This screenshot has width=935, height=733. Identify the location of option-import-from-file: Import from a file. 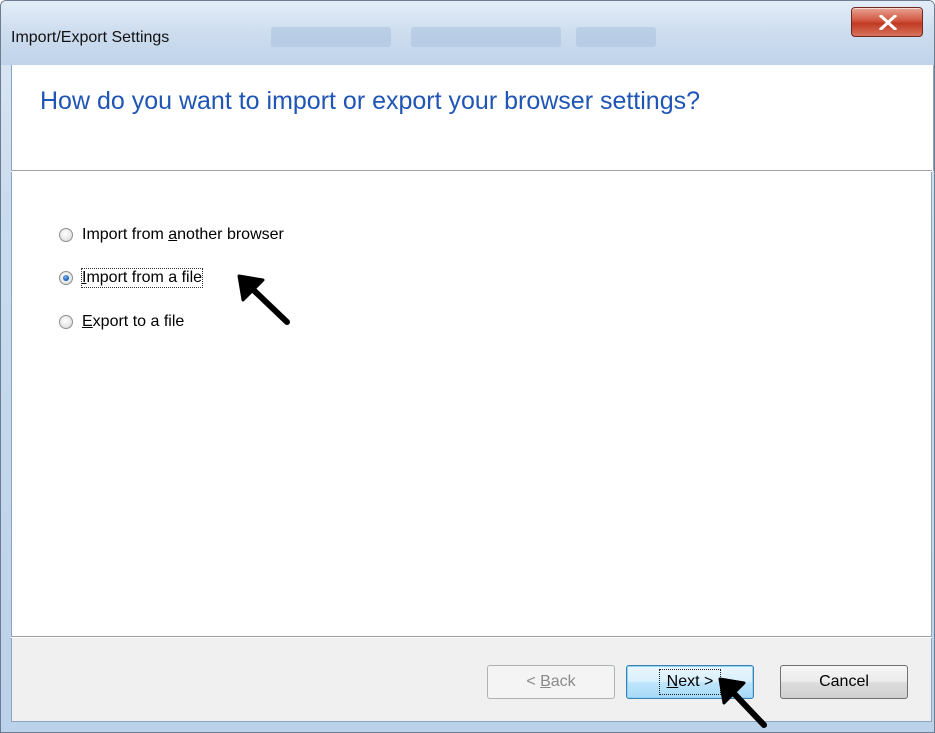
(131, 278).